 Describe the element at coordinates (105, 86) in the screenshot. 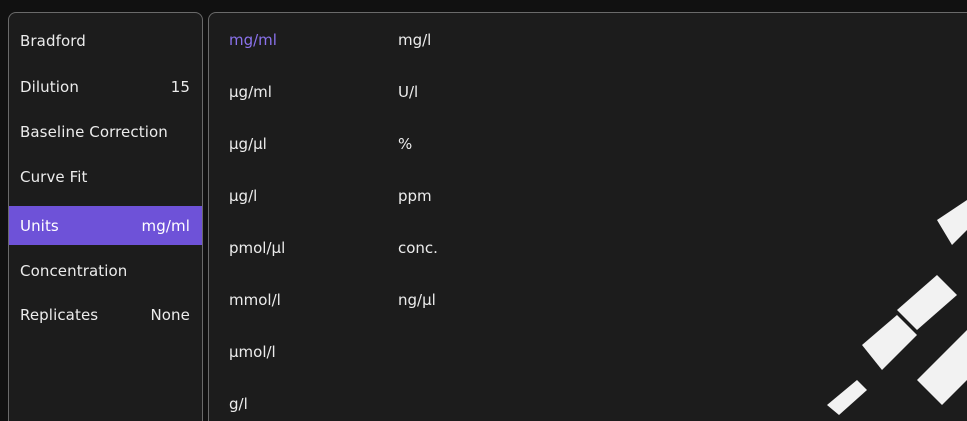

I see `sidebar-item-dilution: Dilution 15` at that location.